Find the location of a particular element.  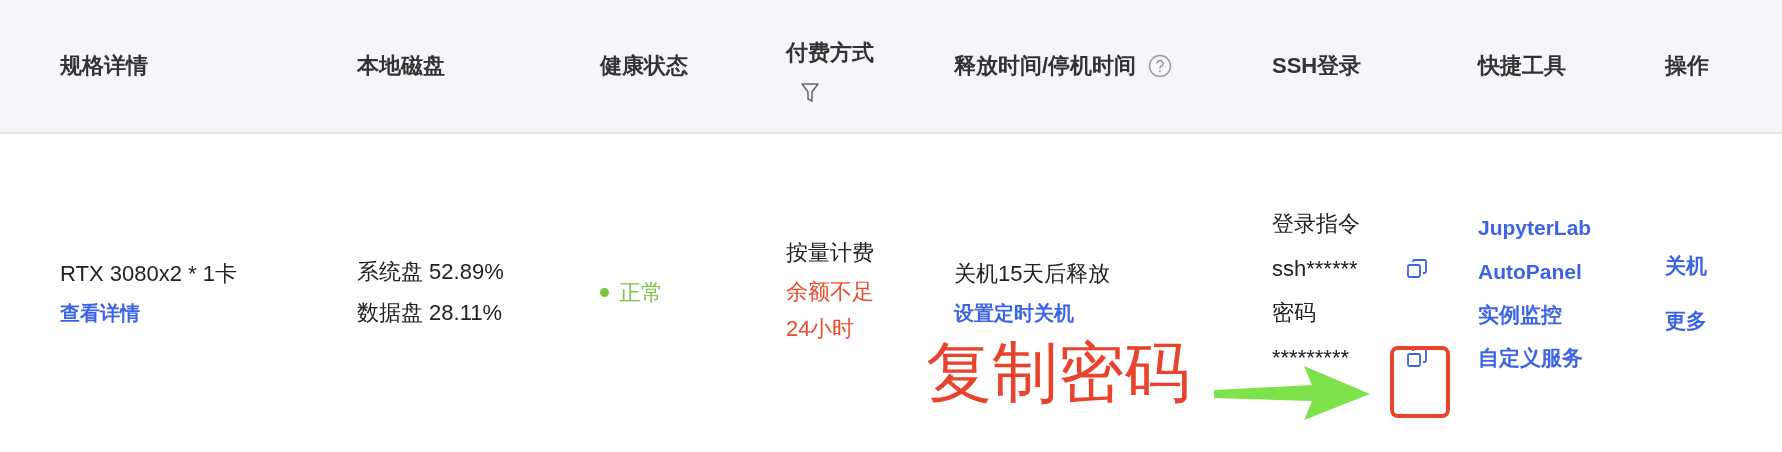

highlight-box is located at coordinates (1420, 382).